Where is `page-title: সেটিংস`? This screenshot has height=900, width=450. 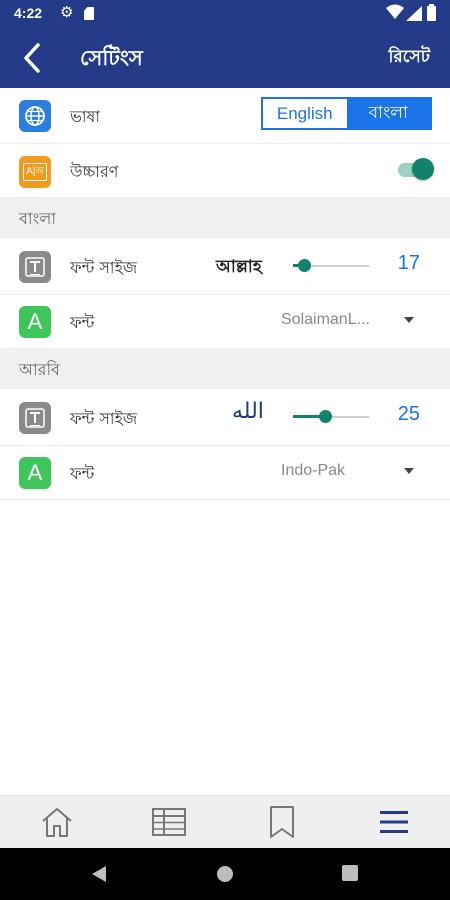
page-title: সেটিংস is located at coordinates (111, 58).